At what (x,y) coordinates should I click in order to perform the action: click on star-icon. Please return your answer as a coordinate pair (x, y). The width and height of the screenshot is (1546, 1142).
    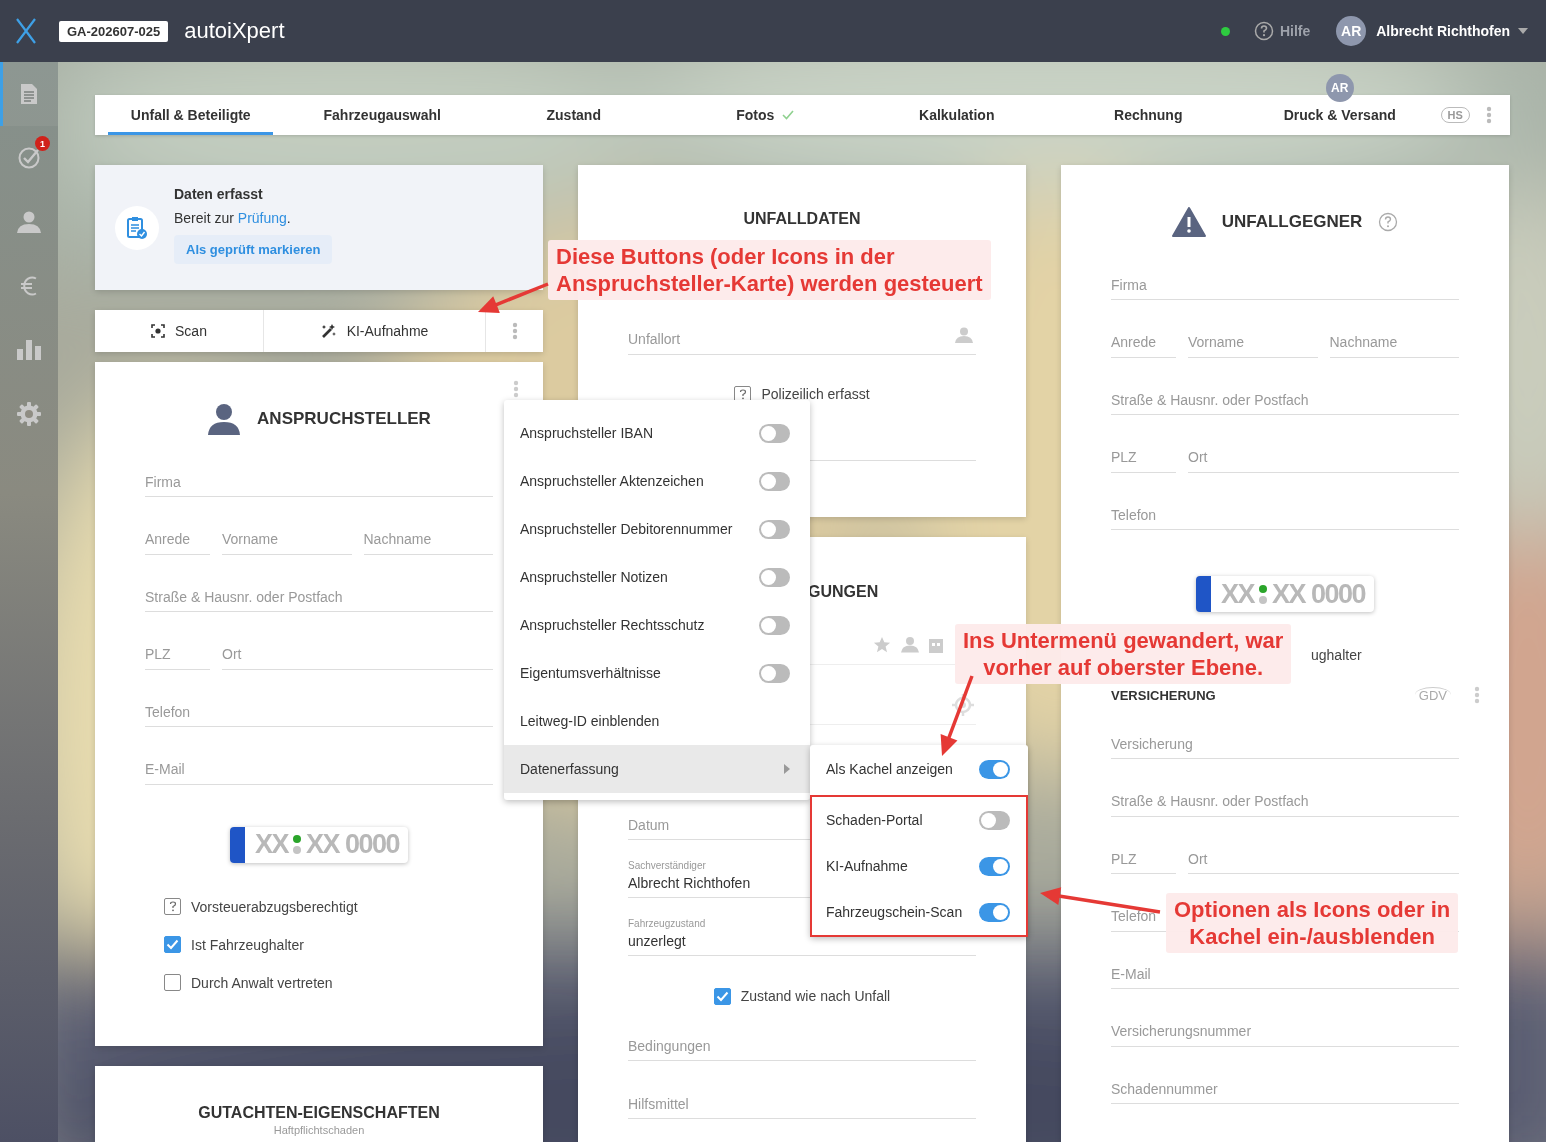
    Looking at the image, I should click on (882, 644).